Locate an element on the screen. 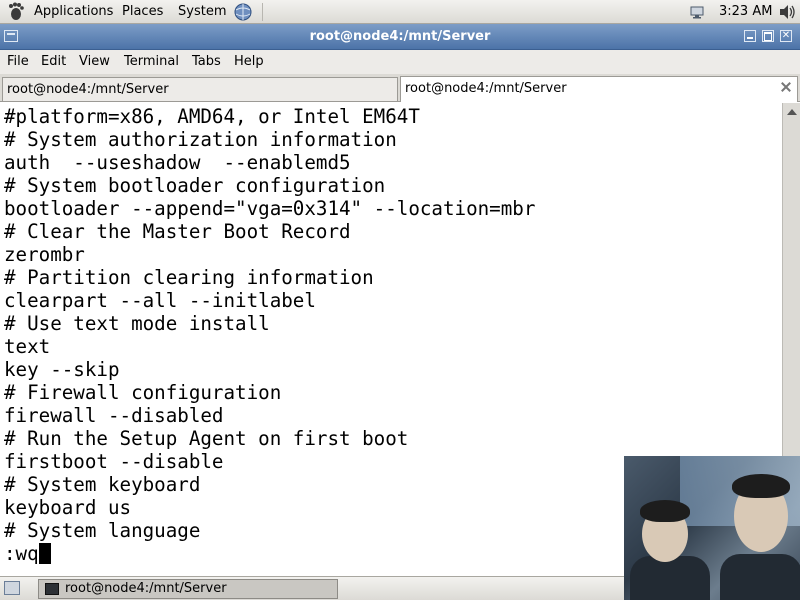 Image resolution: width=800 pixels, height=600 pixels. volume-icon is located at coordinates (787, 12).